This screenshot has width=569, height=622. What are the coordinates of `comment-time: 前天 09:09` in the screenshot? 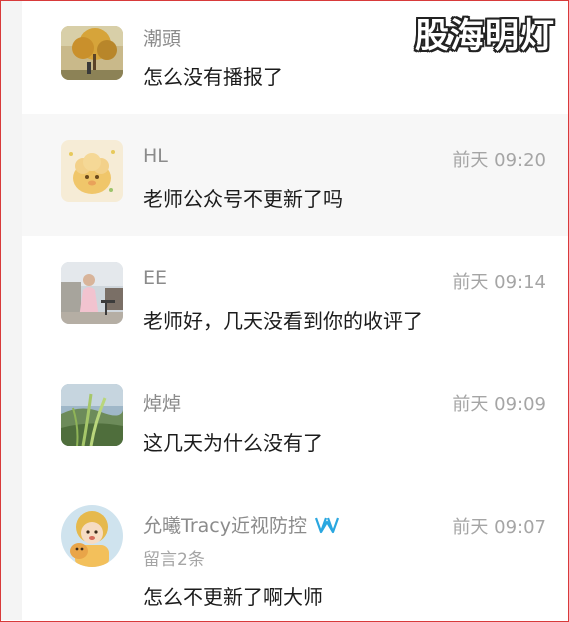 It's located at (499, 404).